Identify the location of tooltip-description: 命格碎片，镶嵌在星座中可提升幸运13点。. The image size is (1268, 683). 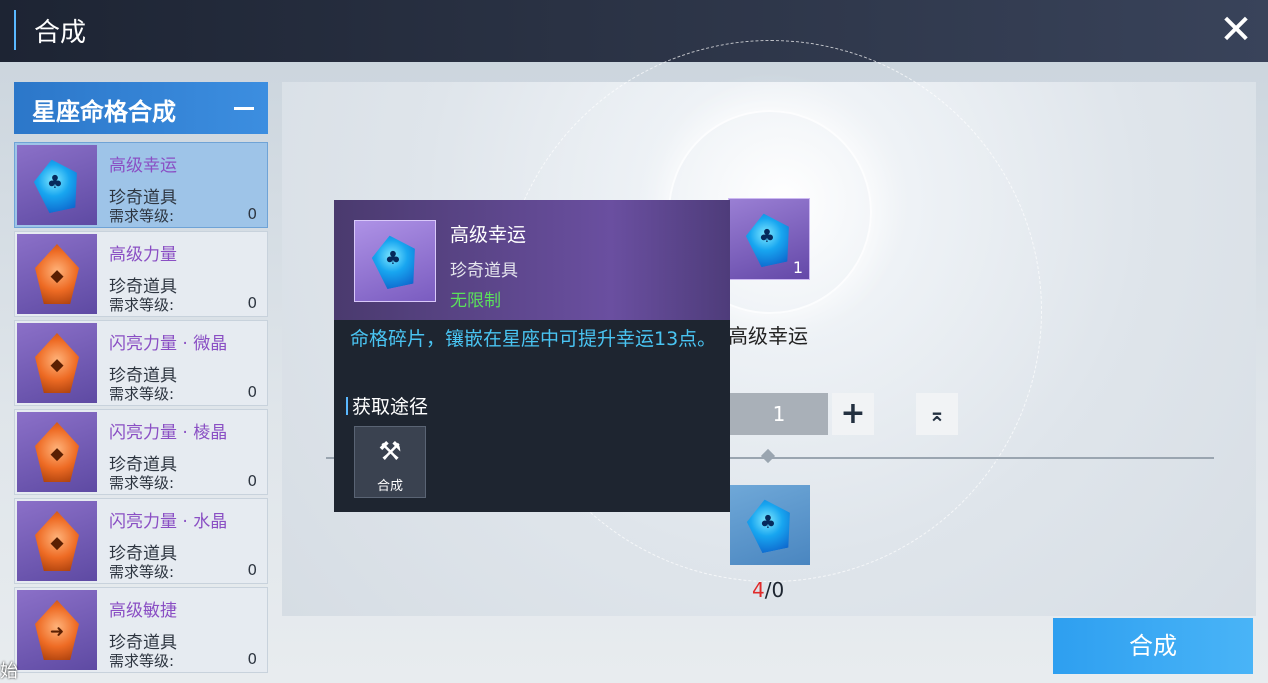
(533, 339).